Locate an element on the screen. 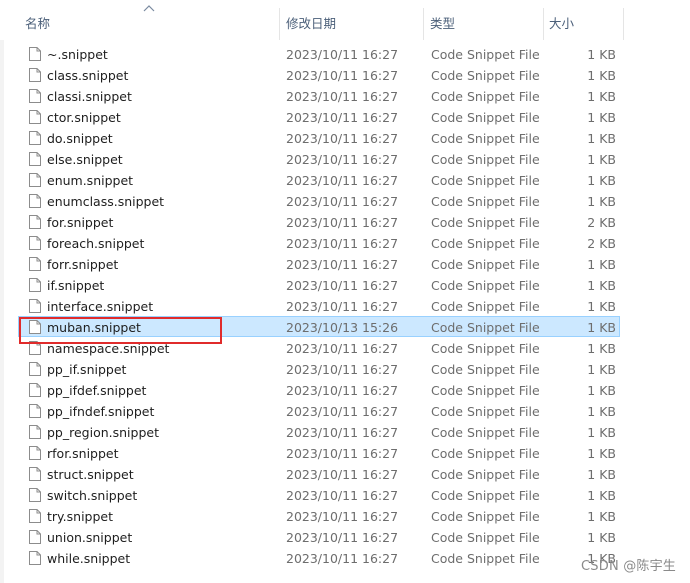  file-modified-date: 2023/10/13 15:26 is located at coordinates (342, 327).